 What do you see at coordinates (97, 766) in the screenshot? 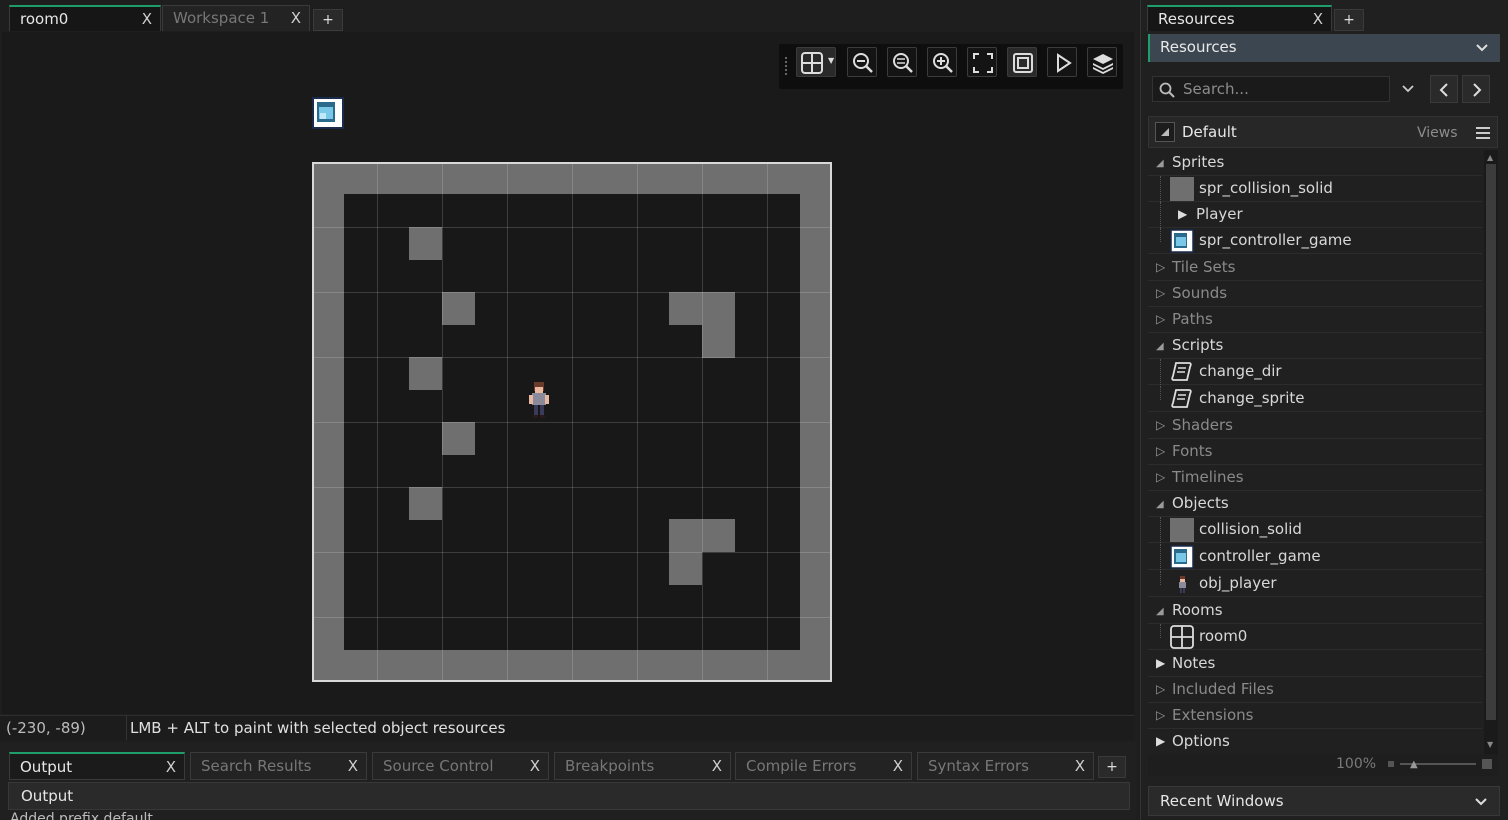
I see `tab-output: Output X` at bounding box center [97, 766].